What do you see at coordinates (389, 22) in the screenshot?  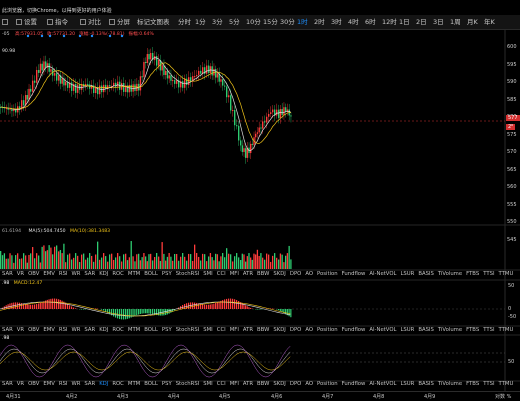 I see `timeframe-12: 12时` at bounding box center [389, 22].